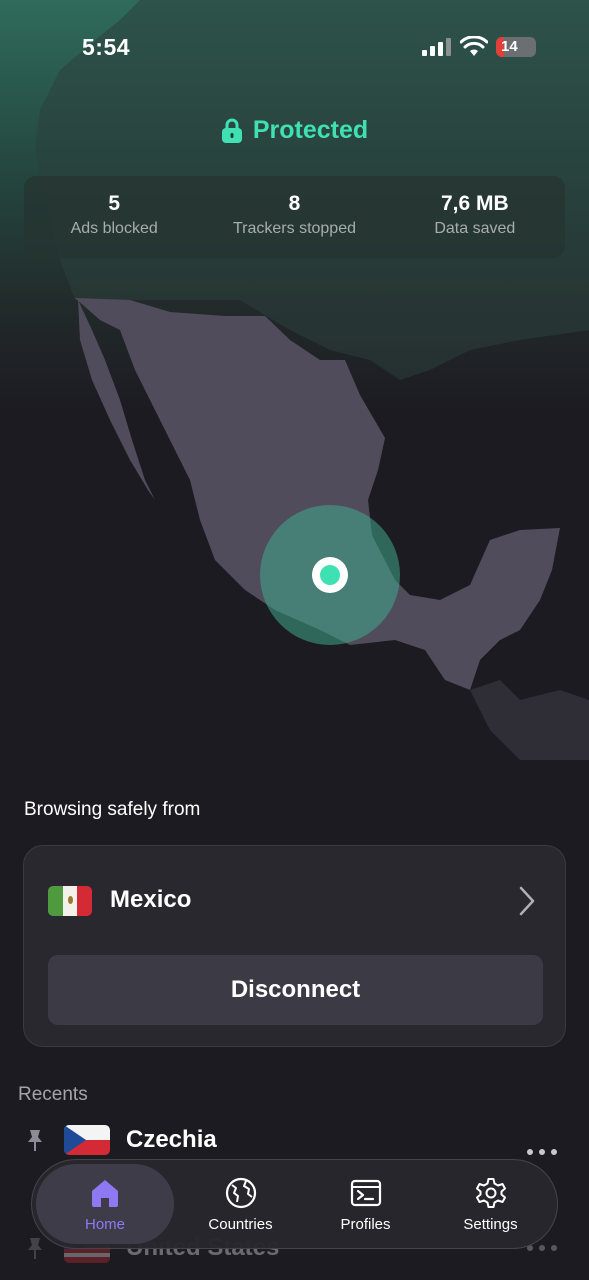  I want to click on status-bar: 5:54 14, so click(294, 48).